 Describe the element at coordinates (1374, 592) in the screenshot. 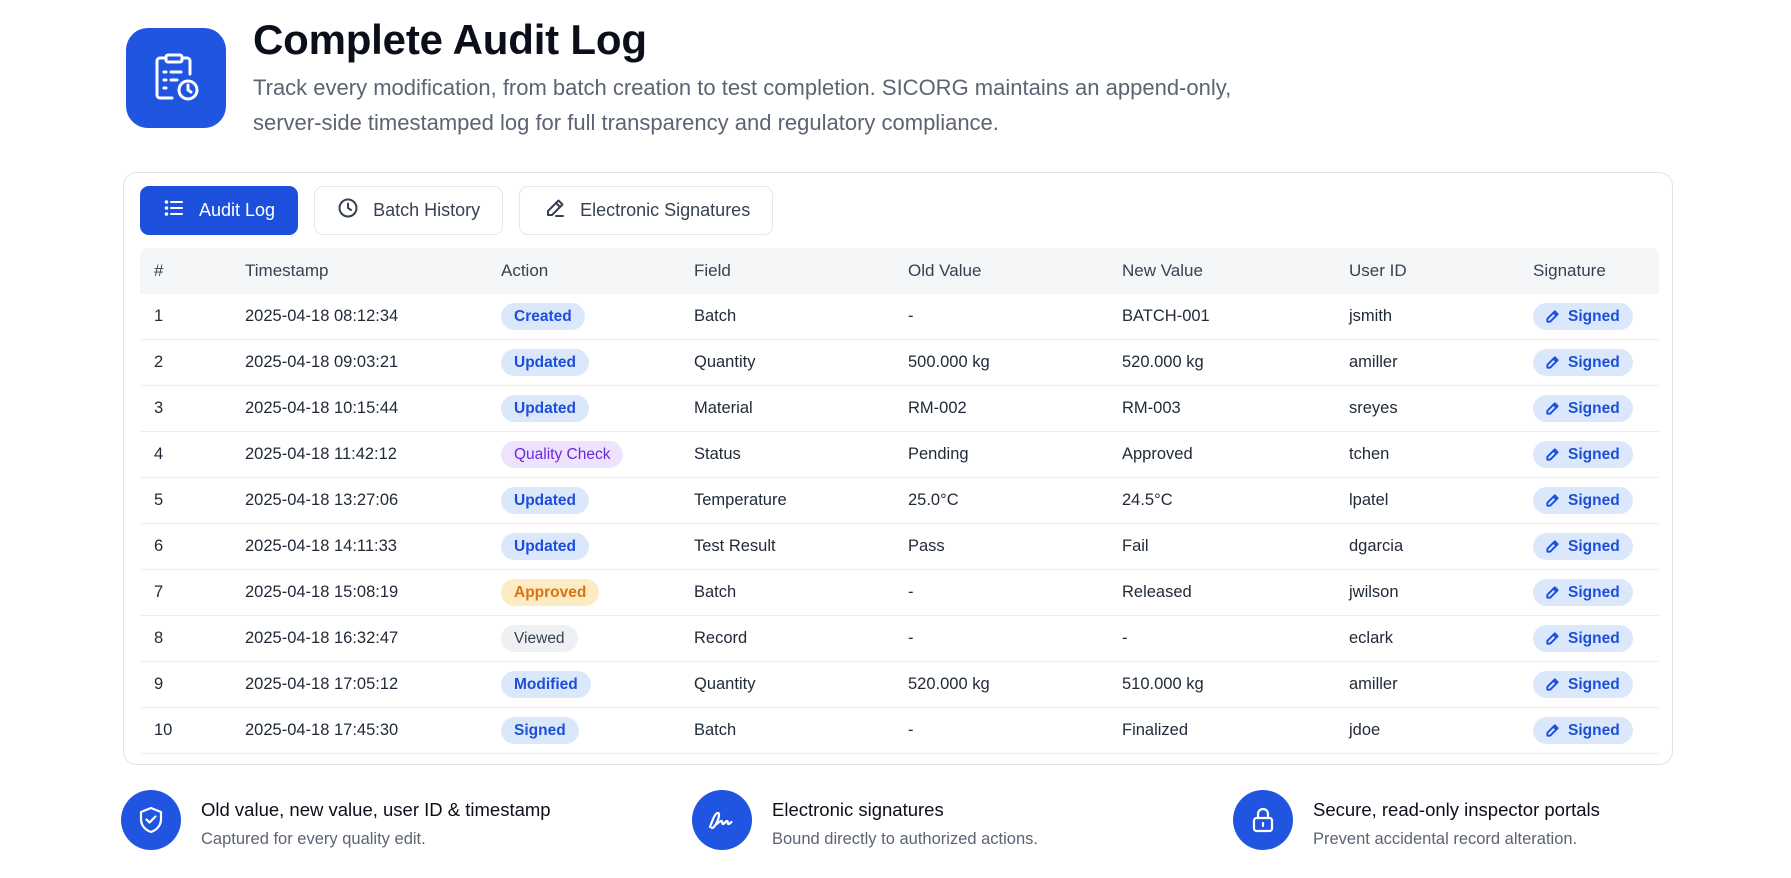

I see `user-id-cell: jwilson` at that location.